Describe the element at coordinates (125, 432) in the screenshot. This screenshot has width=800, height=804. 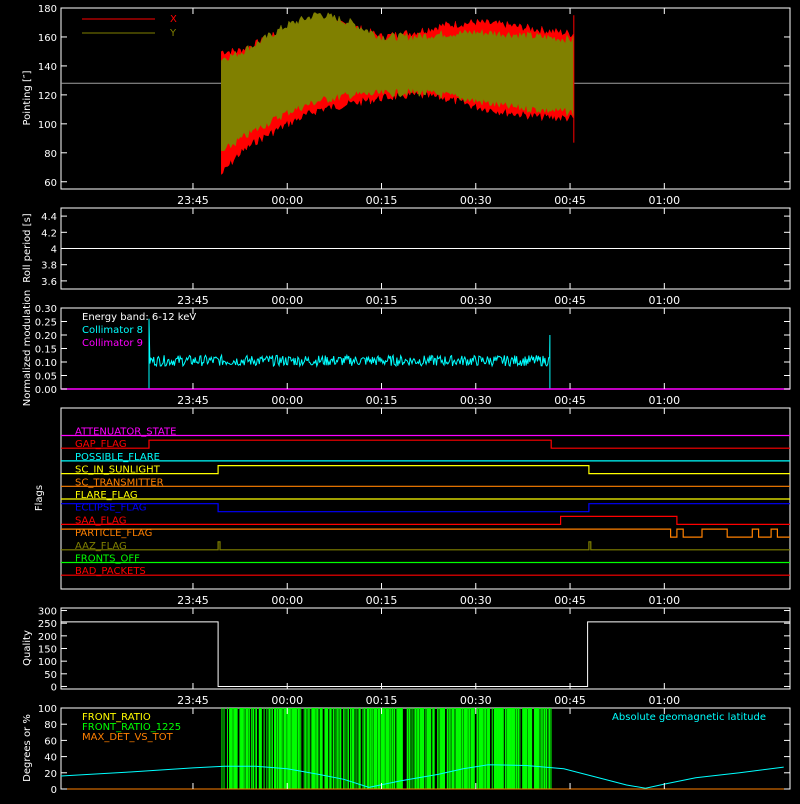
I see `flag-label: ATTENUATOR_STATE` at that location.